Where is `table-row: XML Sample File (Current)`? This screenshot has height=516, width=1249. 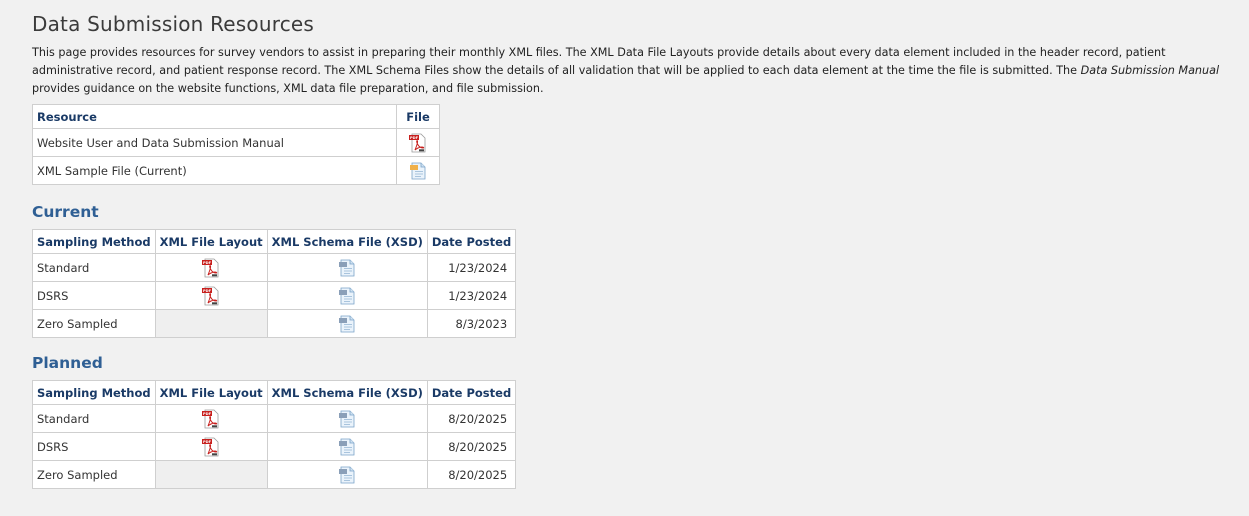 table-row: XML Sample File (Current) is located at coordinates (236, 170).